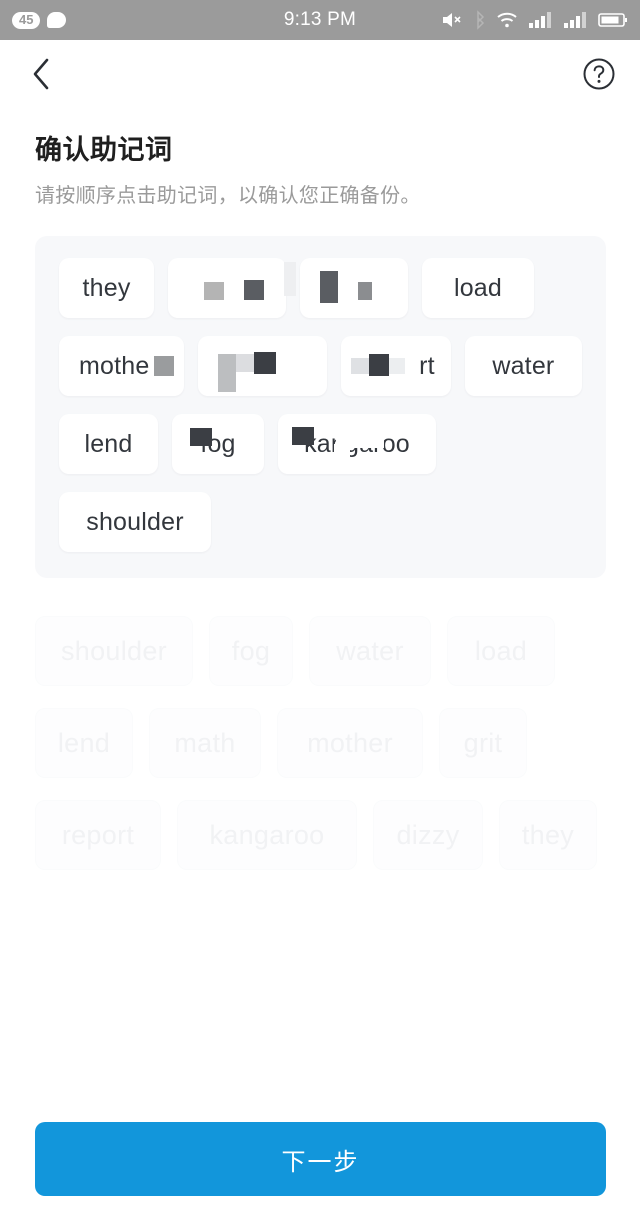 Image resolution: width=640 pixels, height=1220 pixels. I want to click on word-bank-chip: grit, so click(483, 743).